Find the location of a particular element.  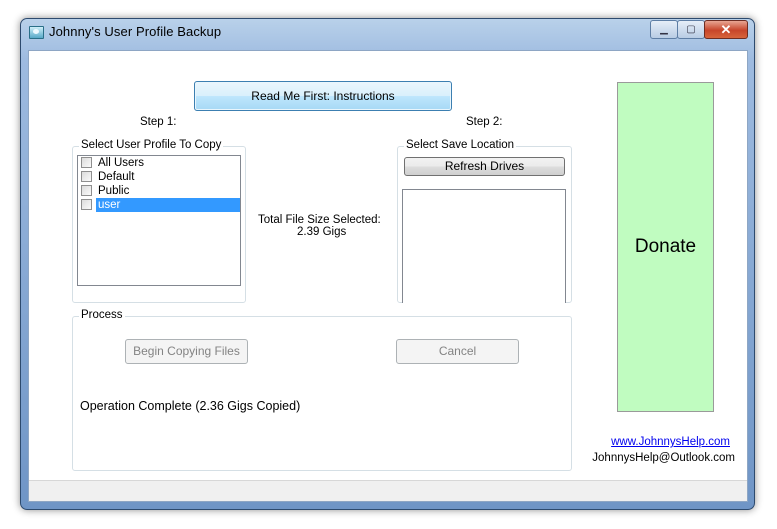

minimize-button: ▁ is located at coordinates (664, 29).